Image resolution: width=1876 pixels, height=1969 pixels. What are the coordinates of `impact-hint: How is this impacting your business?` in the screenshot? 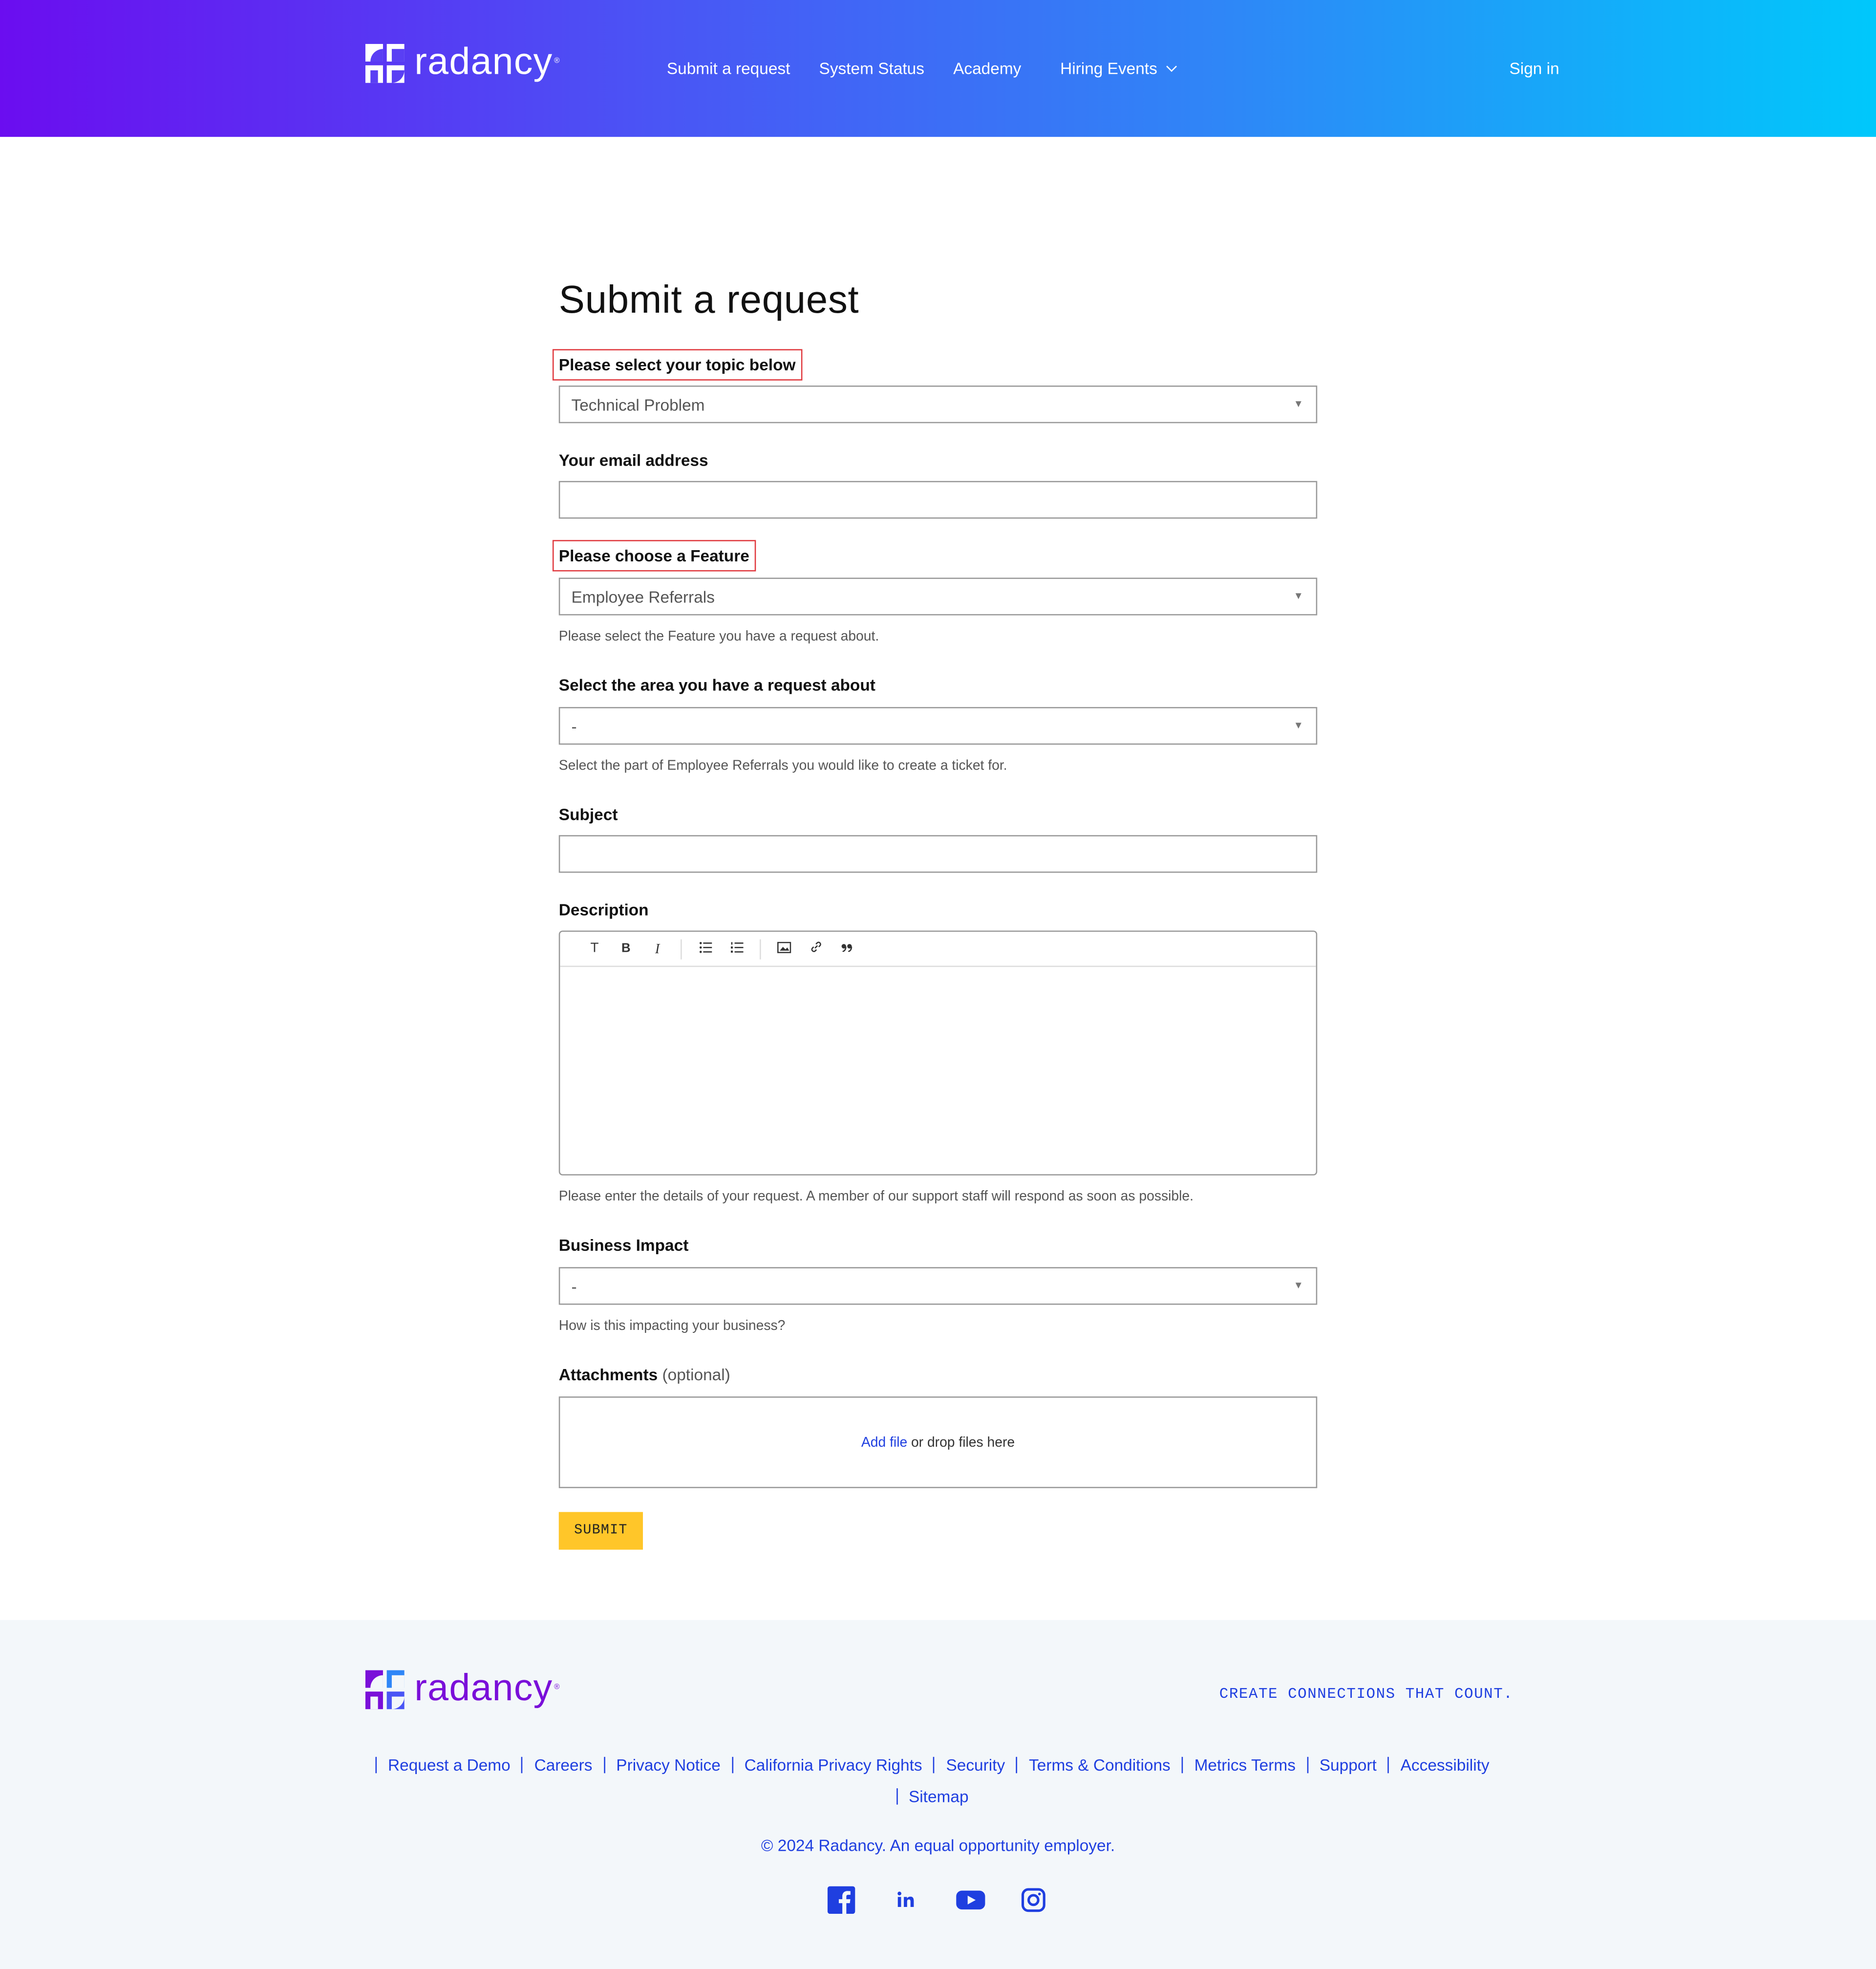 It's located at (672, 1326).